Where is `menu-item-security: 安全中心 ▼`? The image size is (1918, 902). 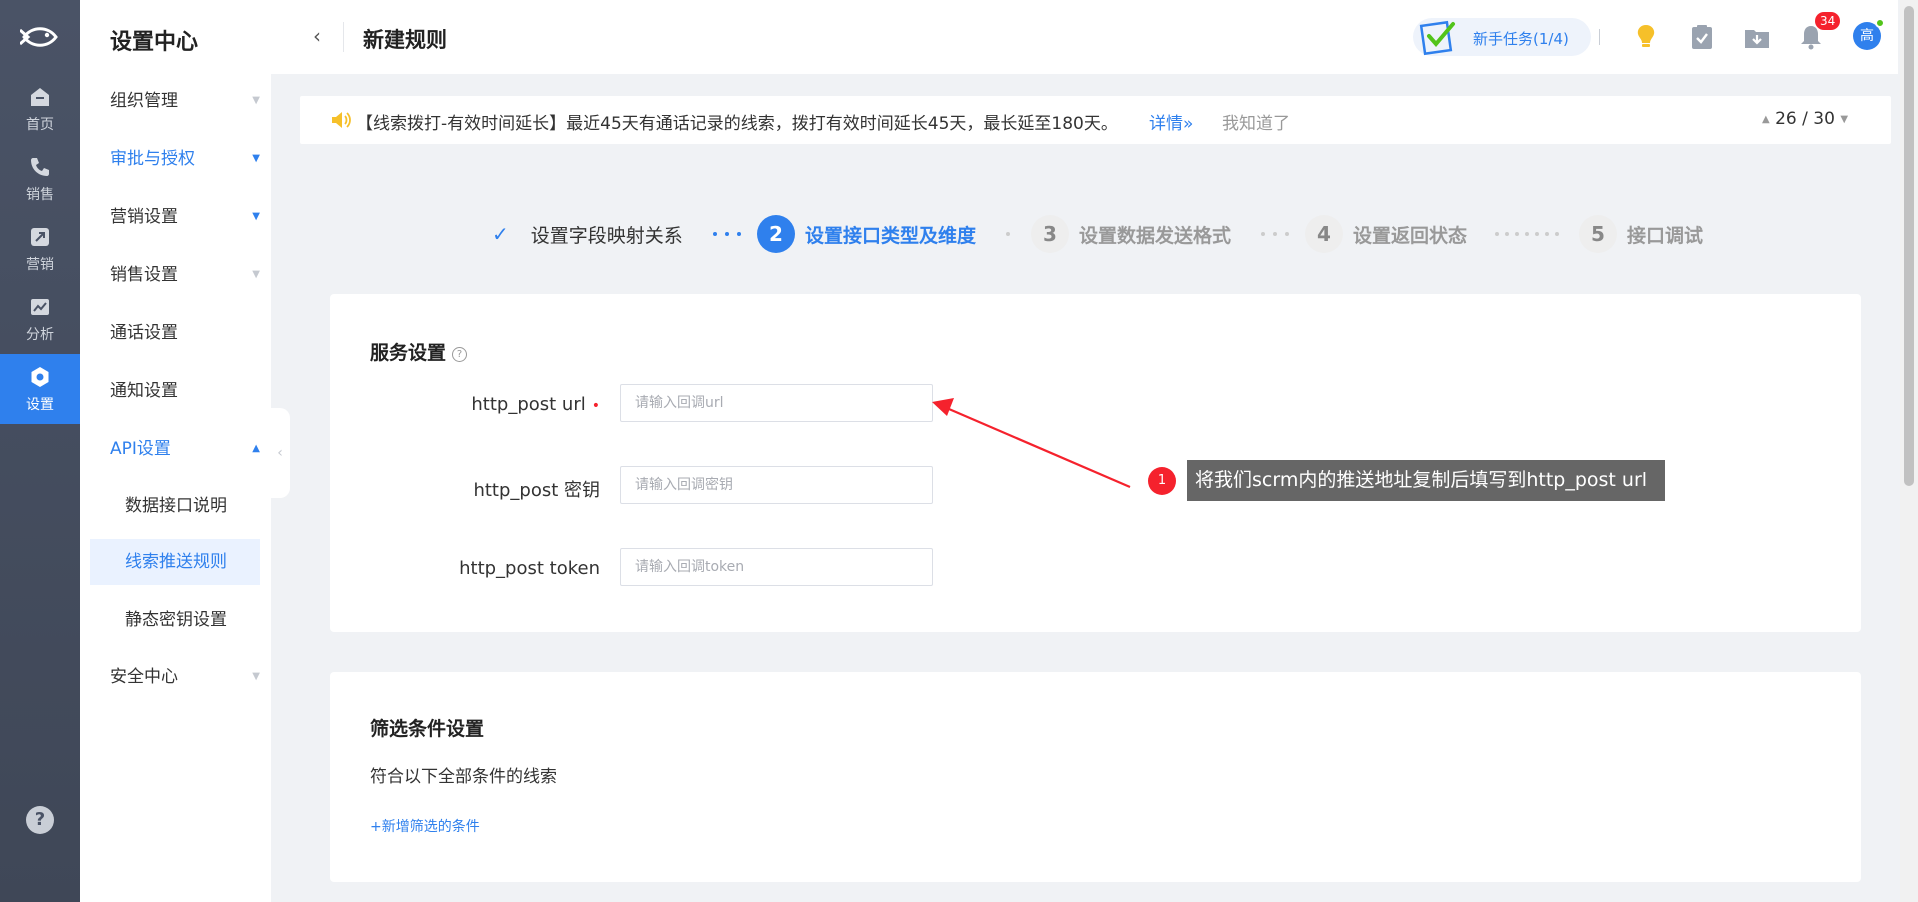 menu-item-security: 安全中心 ▼ is located at coordinates (185, 677).